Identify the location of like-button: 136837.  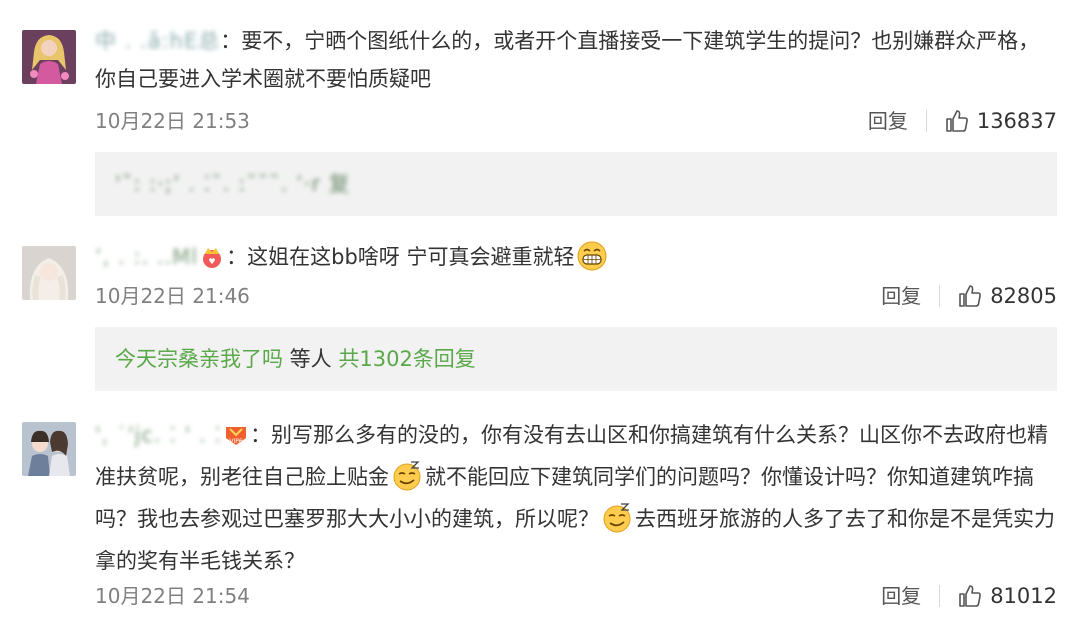
(1001, 121).